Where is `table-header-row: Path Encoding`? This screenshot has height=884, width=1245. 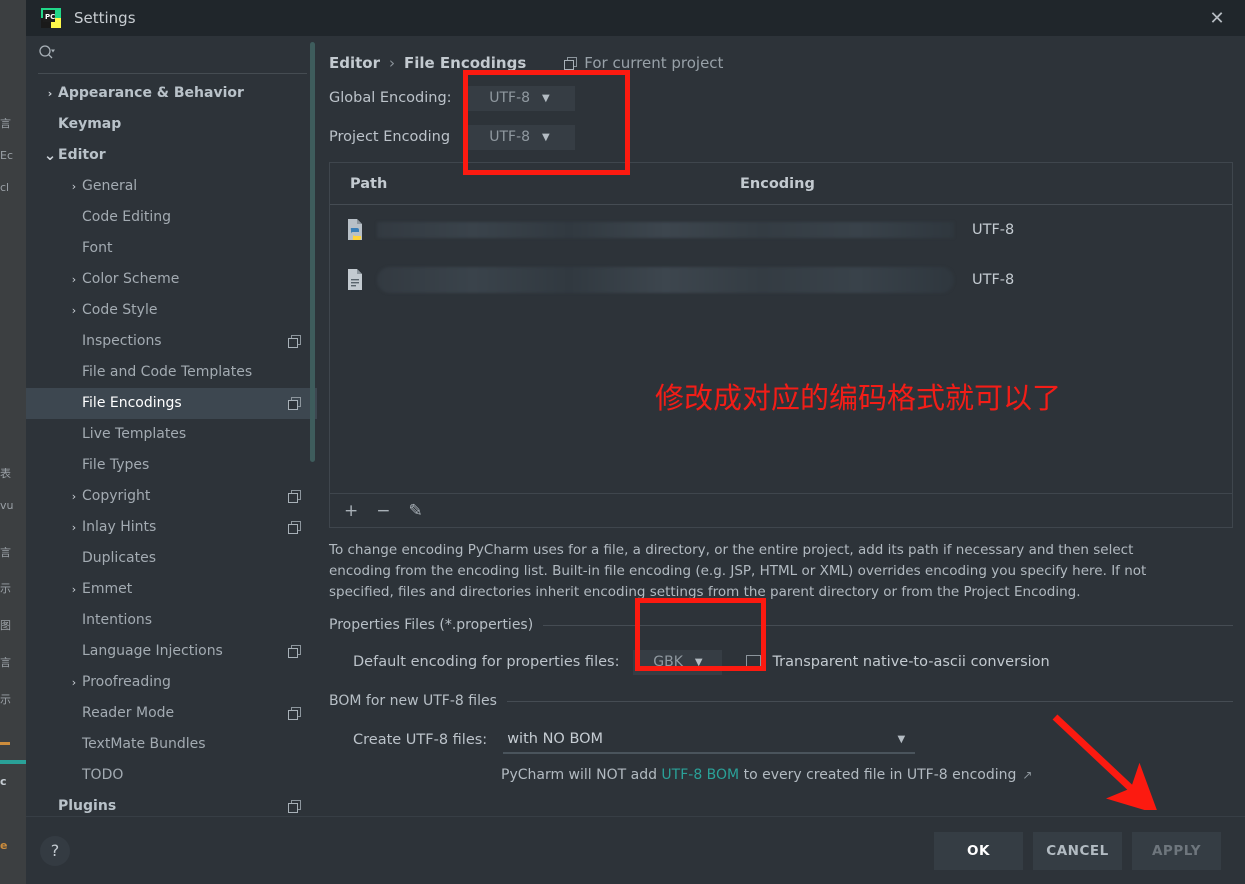
table-header-row: Path Encoding is located at coordinates (781, 184).